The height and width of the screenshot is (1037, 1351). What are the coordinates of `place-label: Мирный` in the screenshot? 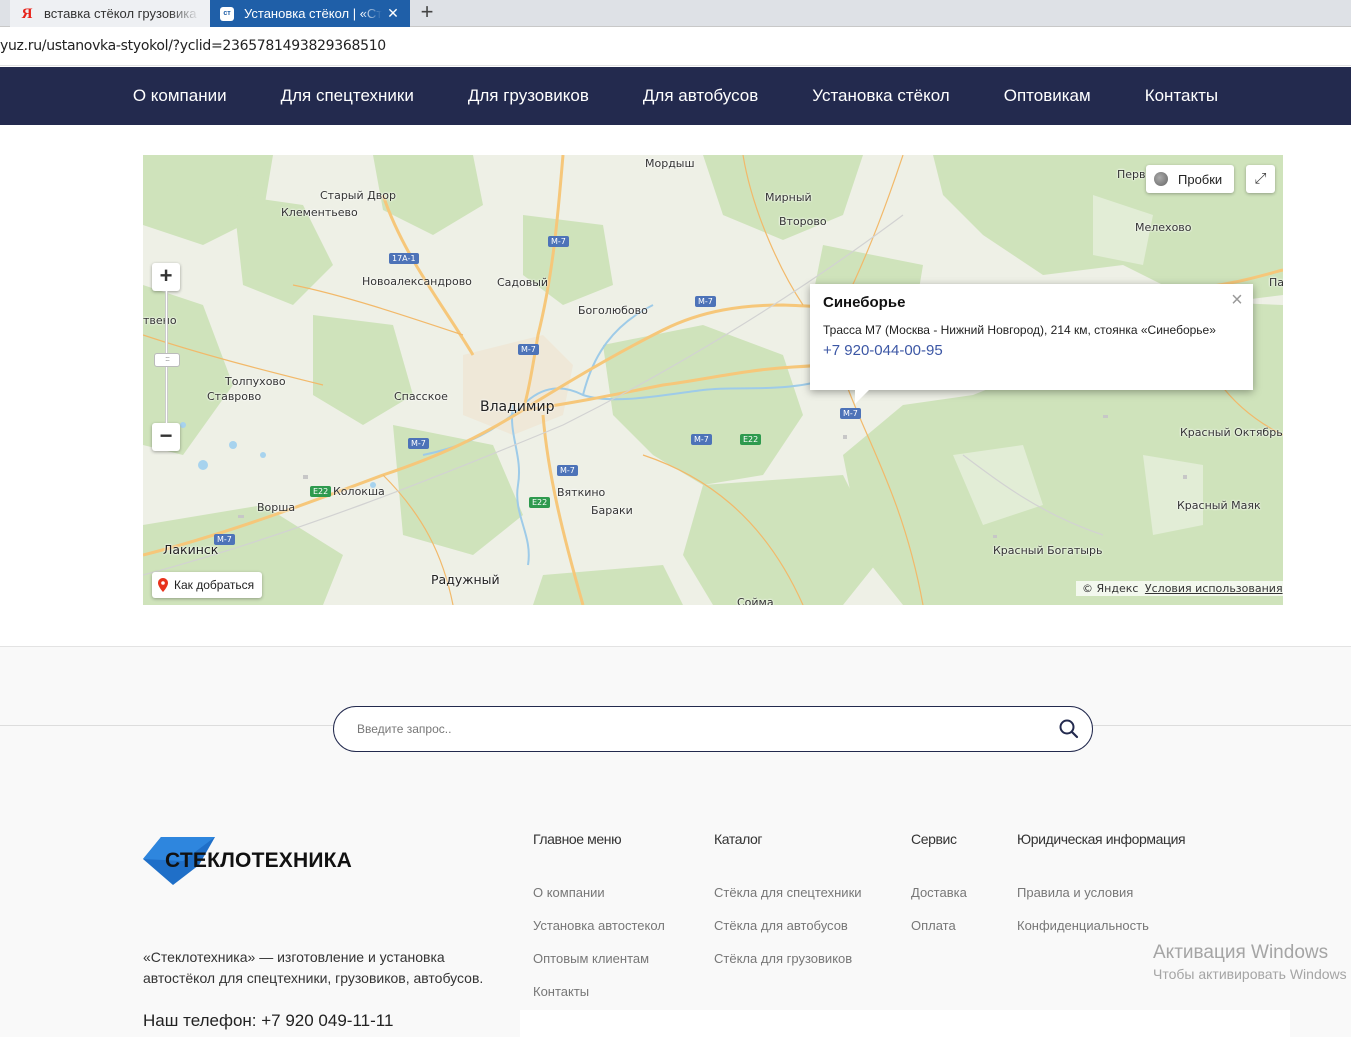 It's located at (788, 197).